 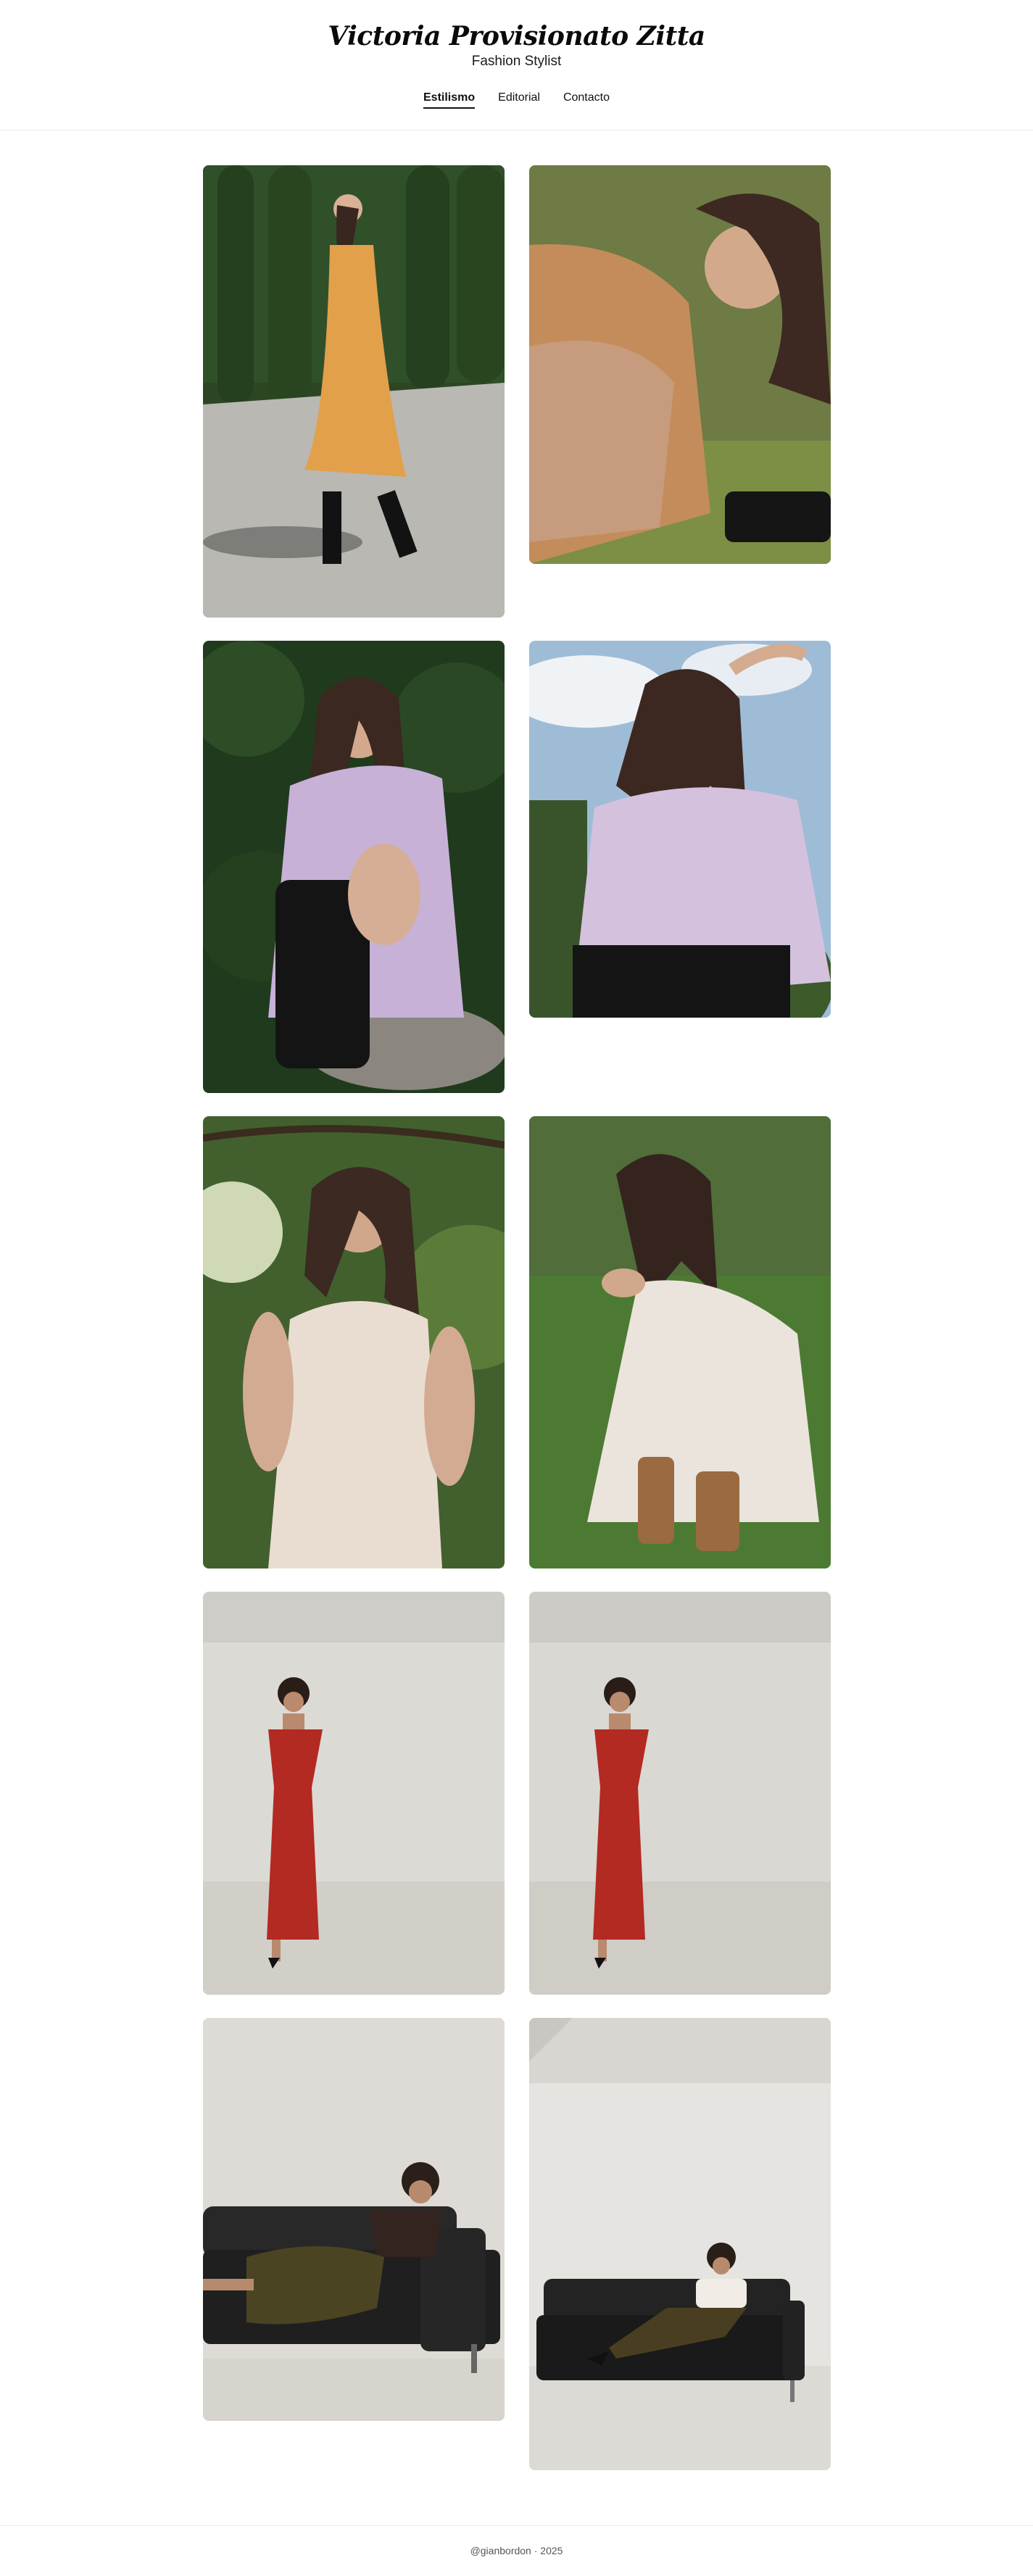 I want to click on photo-crochet-dress-crouch, so click(x=680, y=1342).